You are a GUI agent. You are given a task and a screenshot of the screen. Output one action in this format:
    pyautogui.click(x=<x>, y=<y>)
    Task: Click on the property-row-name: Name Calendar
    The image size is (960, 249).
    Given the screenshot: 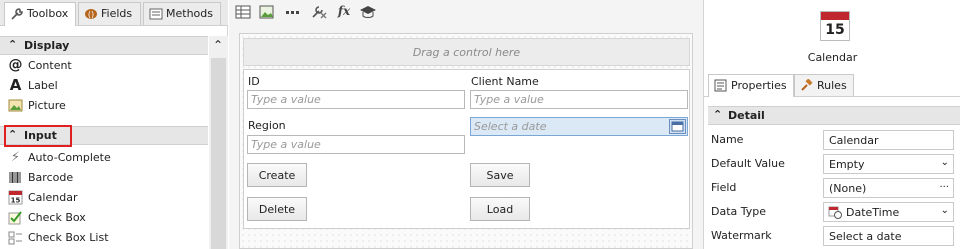 What is the action you would take?
    pyautogui.click(x=834, y=140)
    